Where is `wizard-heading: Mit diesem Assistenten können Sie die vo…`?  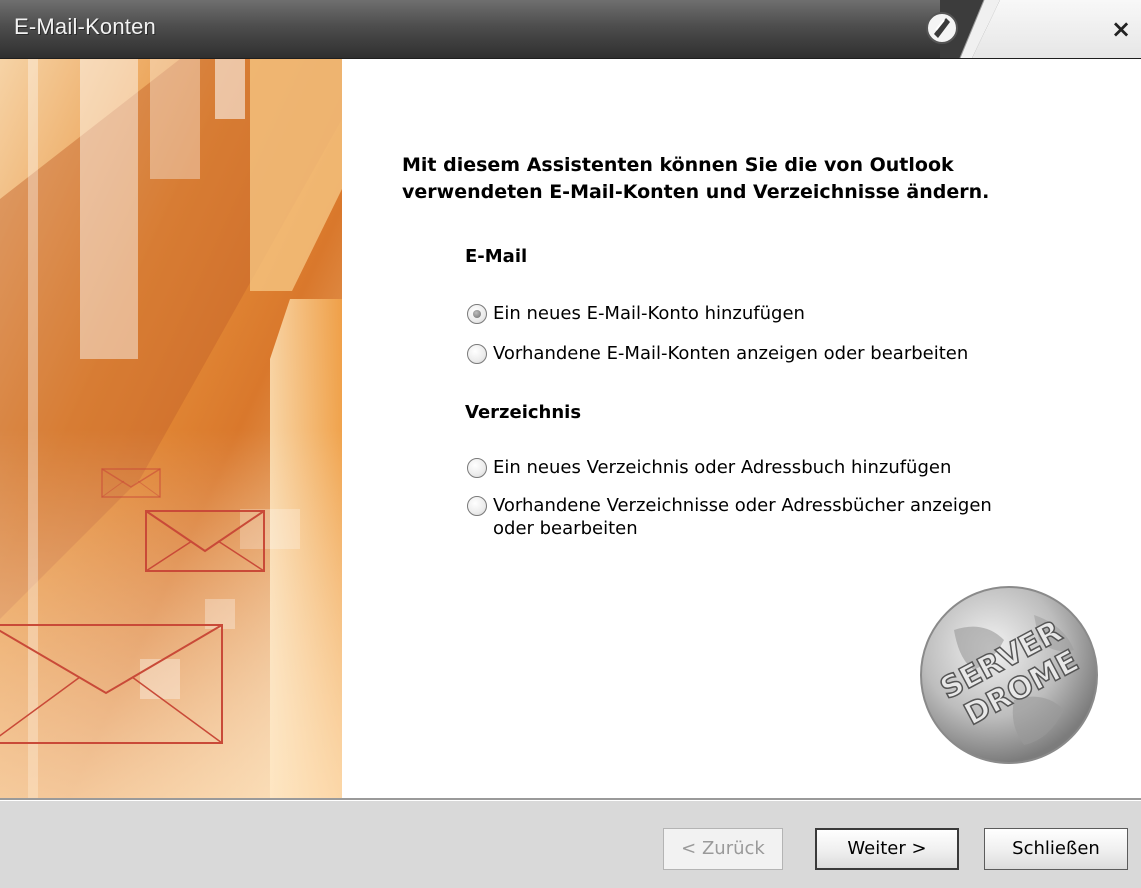 wizard-heading: Mit diesem Assistenten können Sie die vo… is located at coordinates (752, 179).